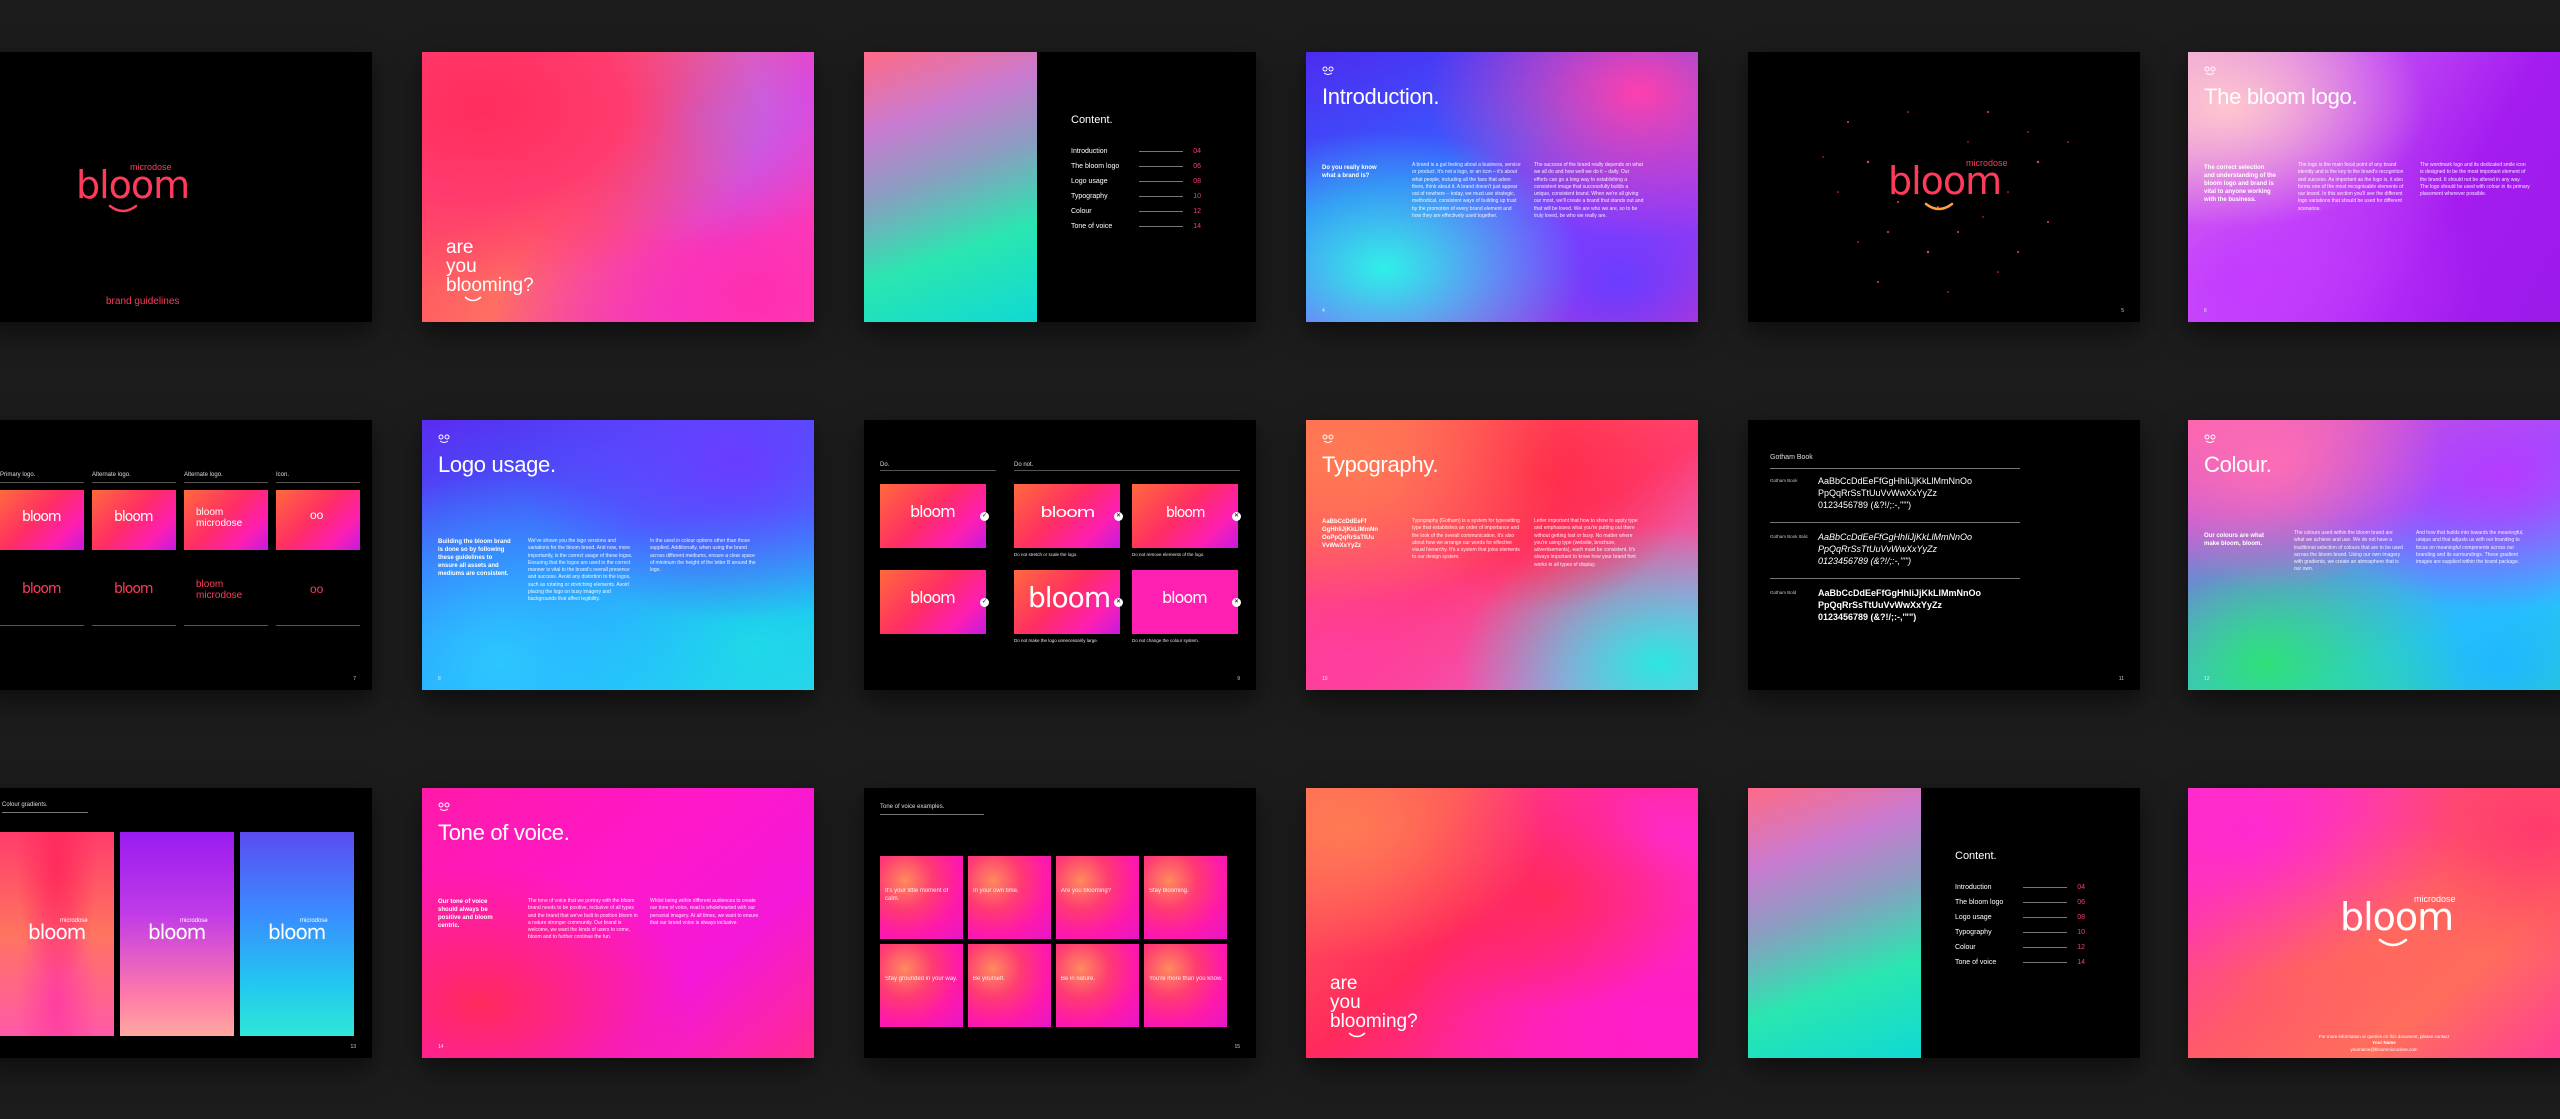  Describe the element at coordinates (460, 247) in the screenshot. I see `slogan-line-1: are` at that location.